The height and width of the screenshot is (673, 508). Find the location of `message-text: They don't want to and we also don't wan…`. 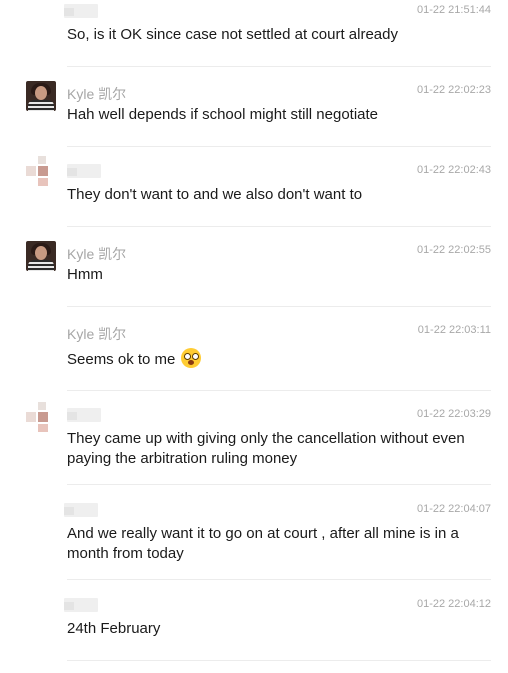

message-text: They don't want to and we also don't wan… is located at coordinates (215, 194).